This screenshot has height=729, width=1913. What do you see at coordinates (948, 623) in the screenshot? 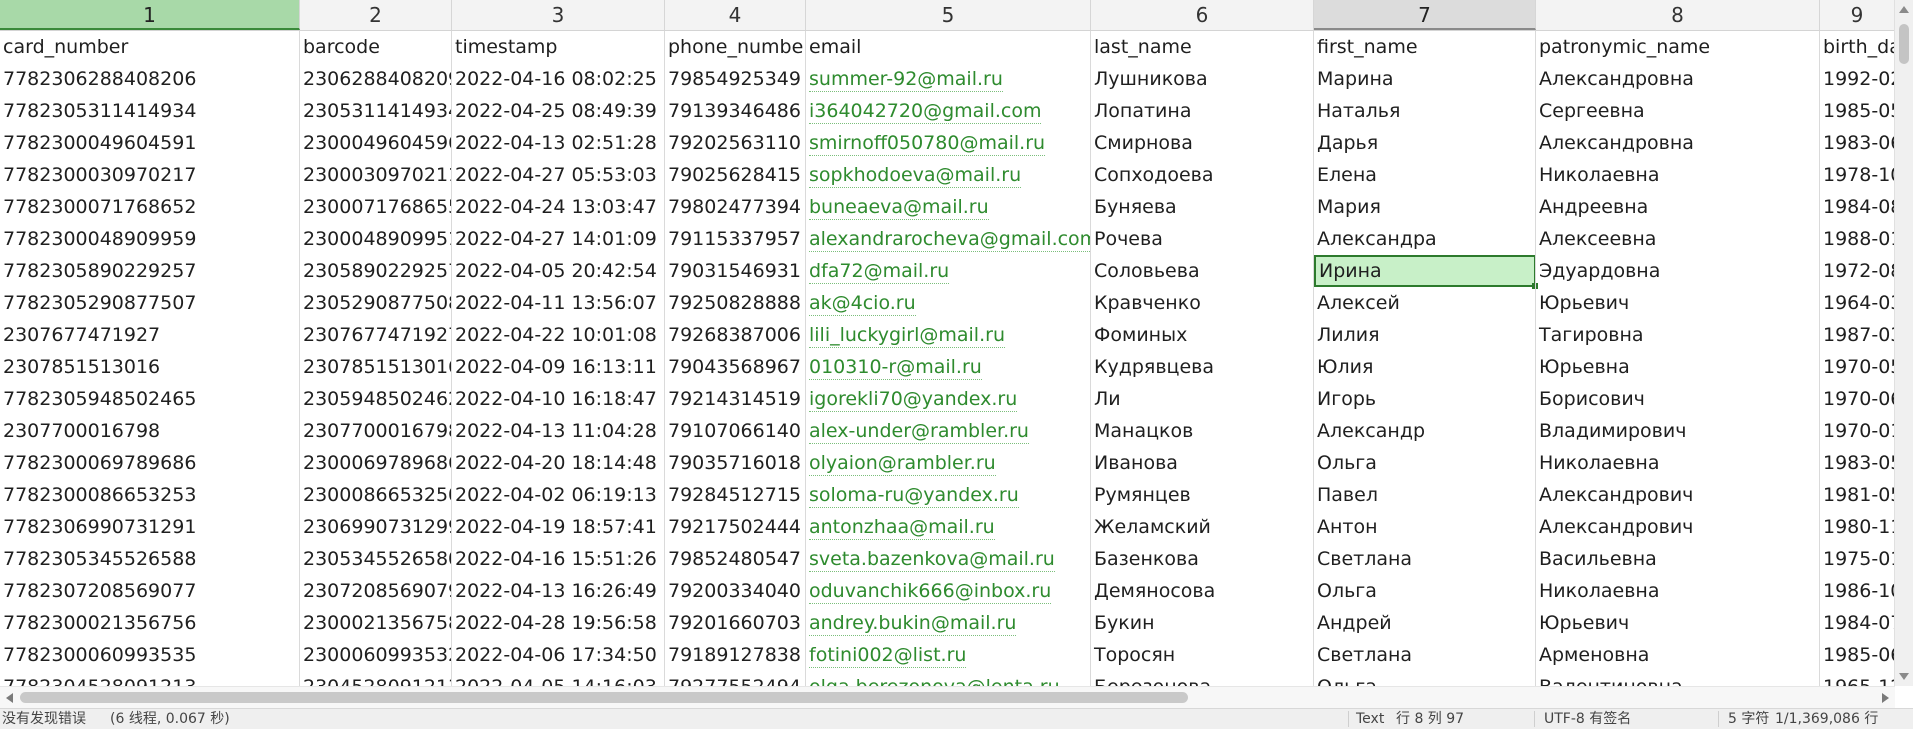
I see `email-cell: andrey.bukin@mail.ru` at bounding box center [948, 623].